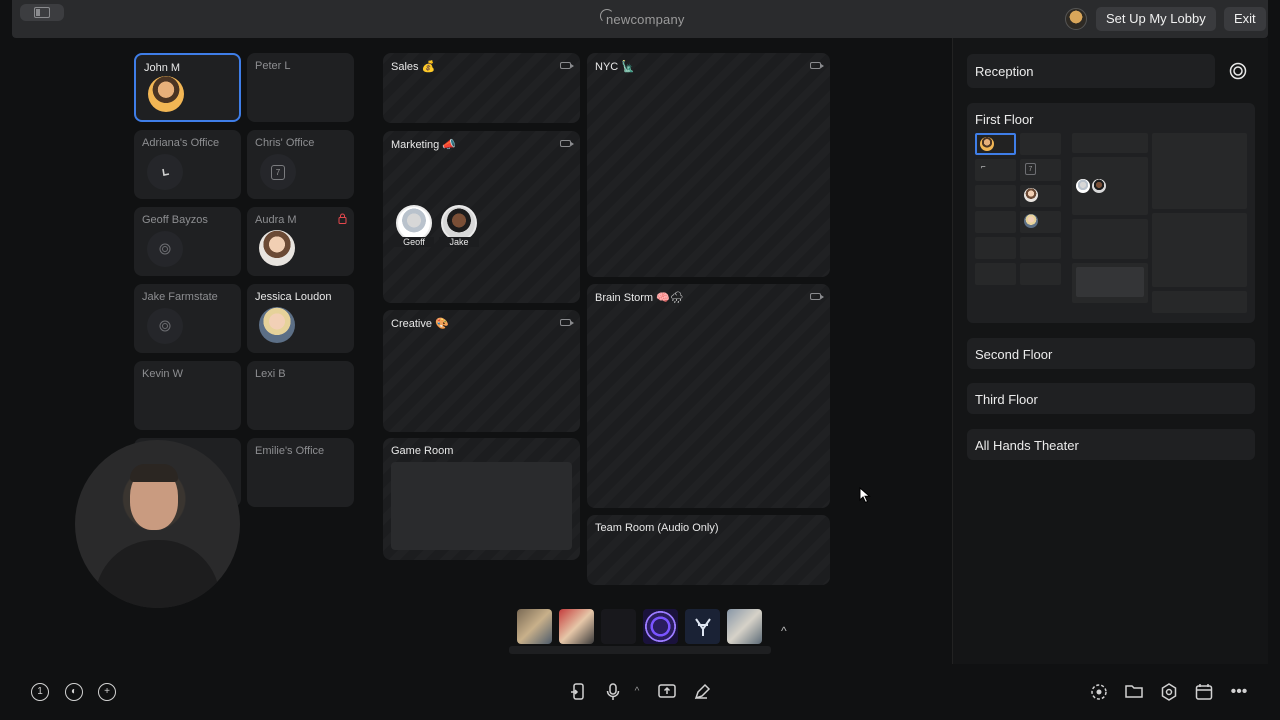 The height and width of the screenshot is (720, 1280). Describe the element at coordinates (1239, 692) in the screenshot. I see `more-options-icon: •••` at that location.